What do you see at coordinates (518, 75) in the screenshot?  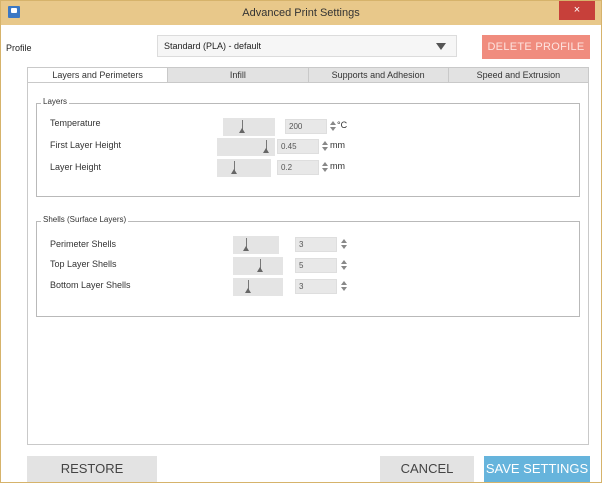 I see `tab-speed-and-extrusion: Speed and Extrusion` at bounding box center [518, 75].